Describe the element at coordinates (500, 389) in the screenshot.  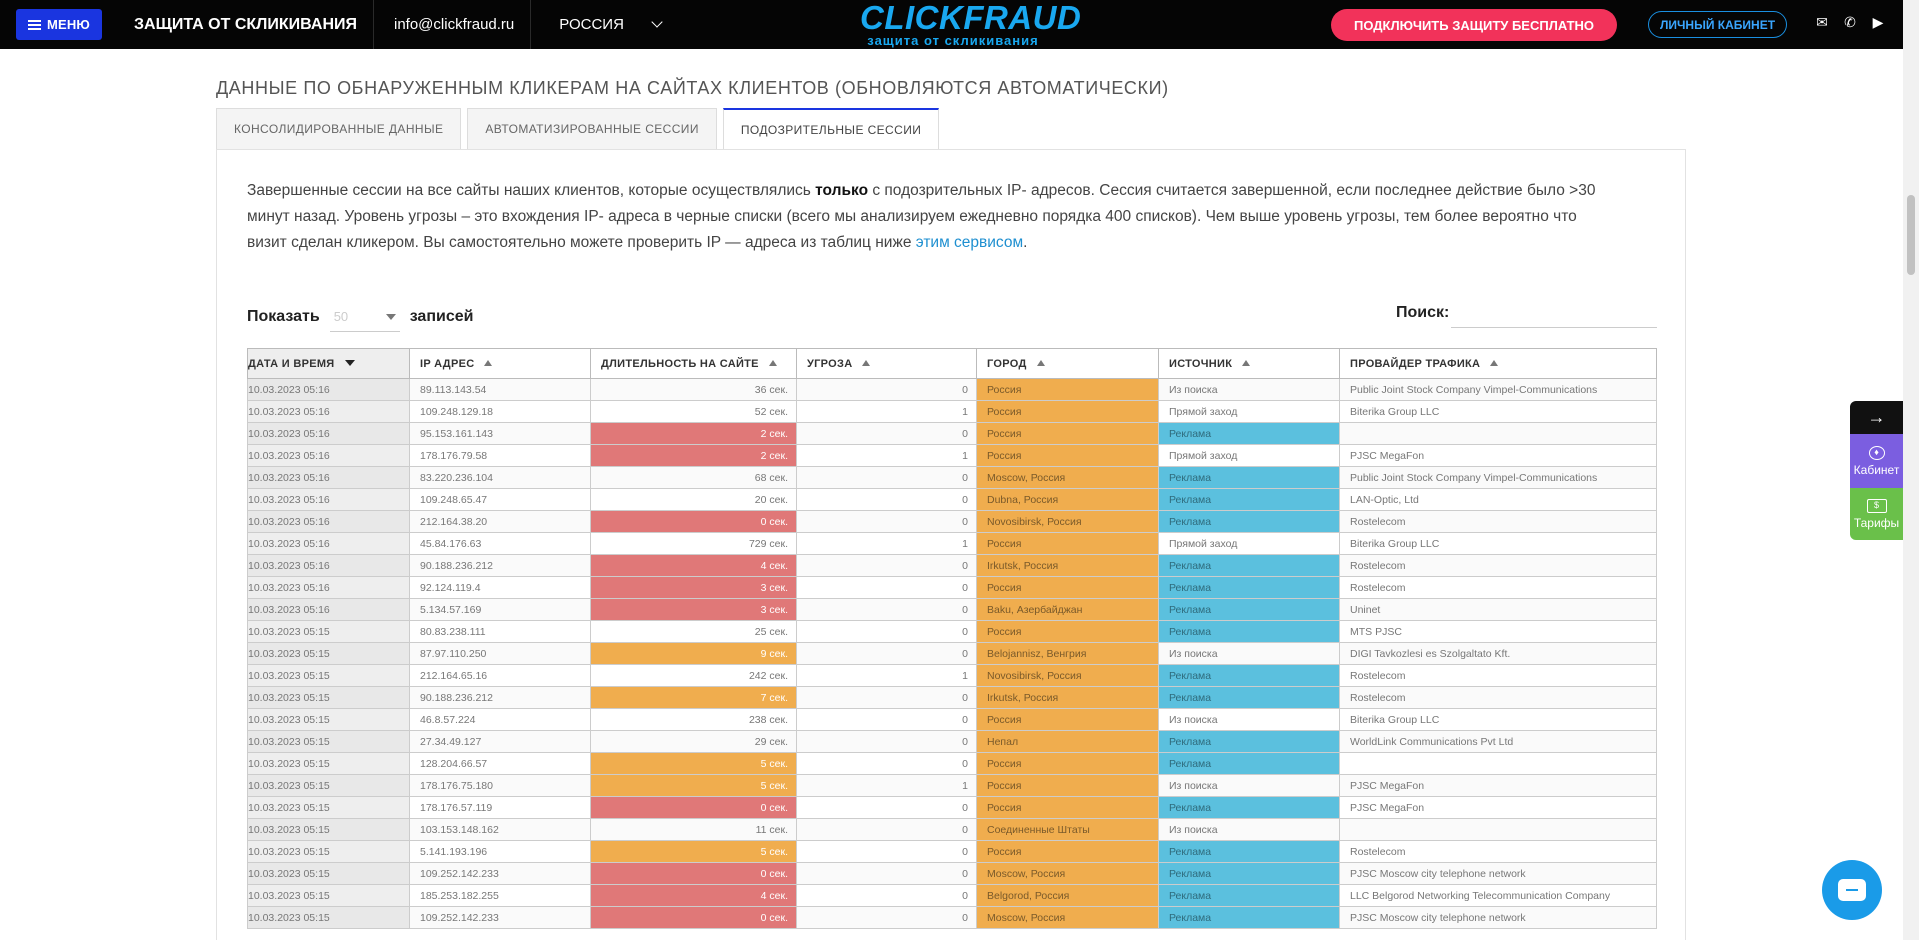
I see `cell-ip: 89.113.143.54` at that location.